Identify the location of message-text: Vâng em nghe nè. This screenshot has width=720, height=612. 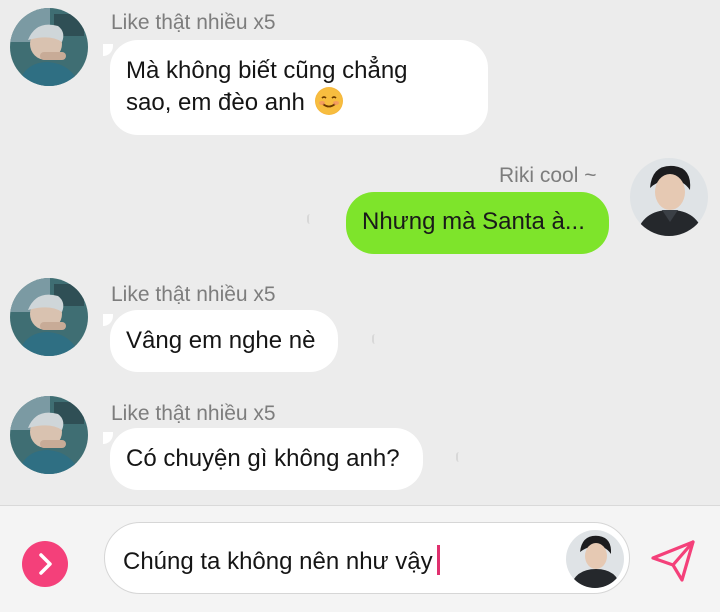
(221, 340).